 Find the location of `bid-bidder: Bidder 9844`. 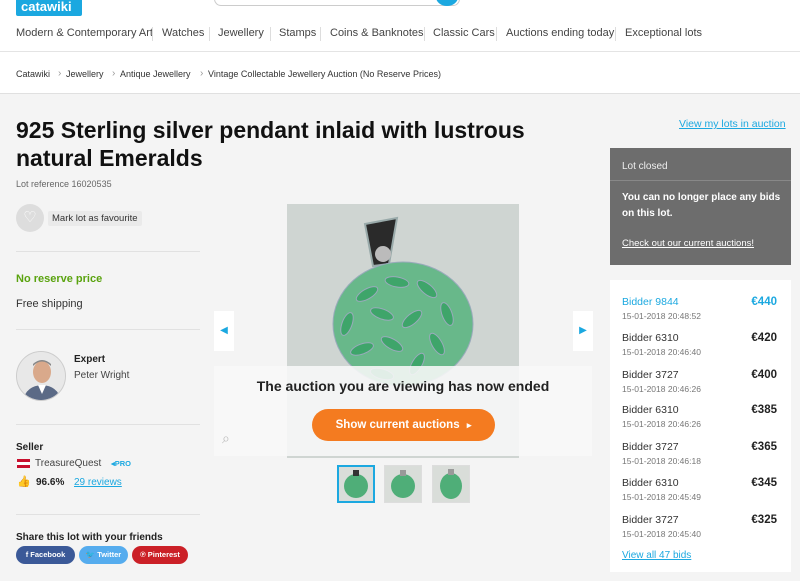

bid-bidder: Bidder 9844 is located at coordinates (650, 302).